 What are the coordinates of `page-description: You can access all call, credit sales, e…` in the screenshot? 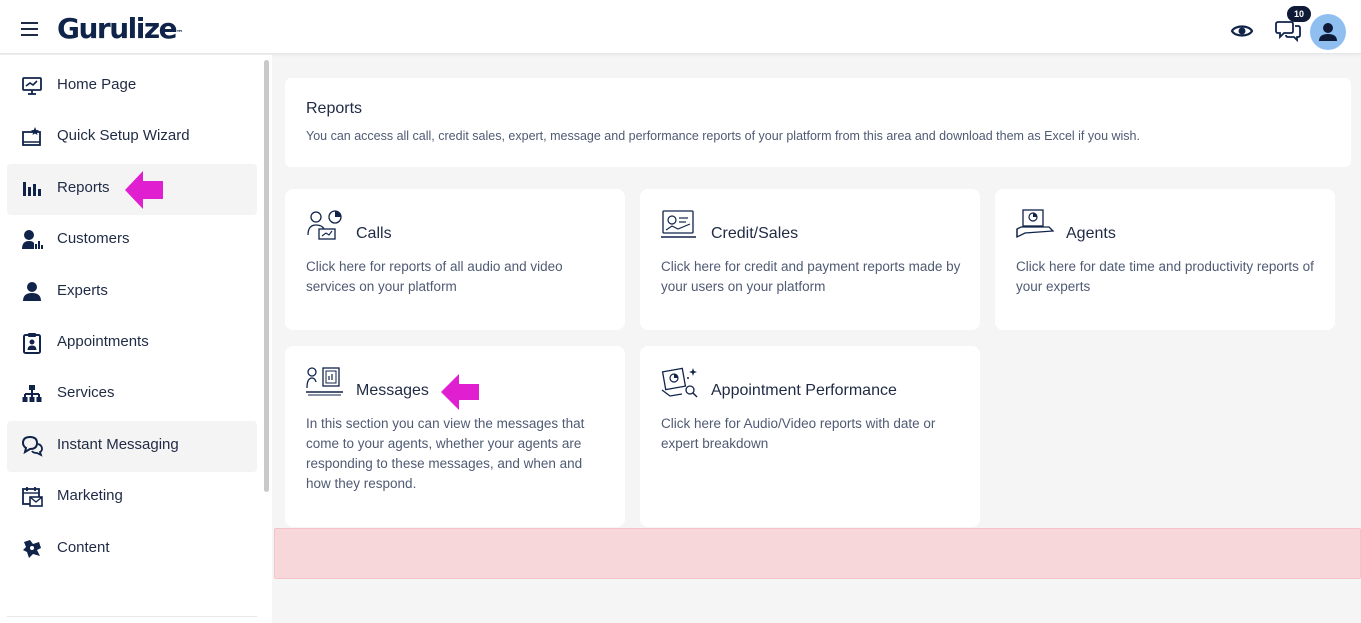 It's located at (723, 136).